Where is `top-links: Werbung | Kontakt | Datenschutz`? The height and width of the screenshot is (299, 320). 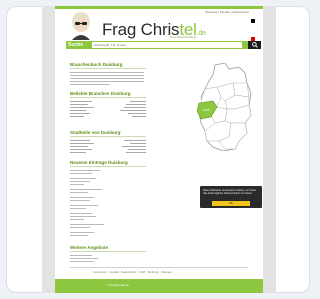 top-links: Werbung | Kontakt | Datenschutz is located at coordinates (227, 12).